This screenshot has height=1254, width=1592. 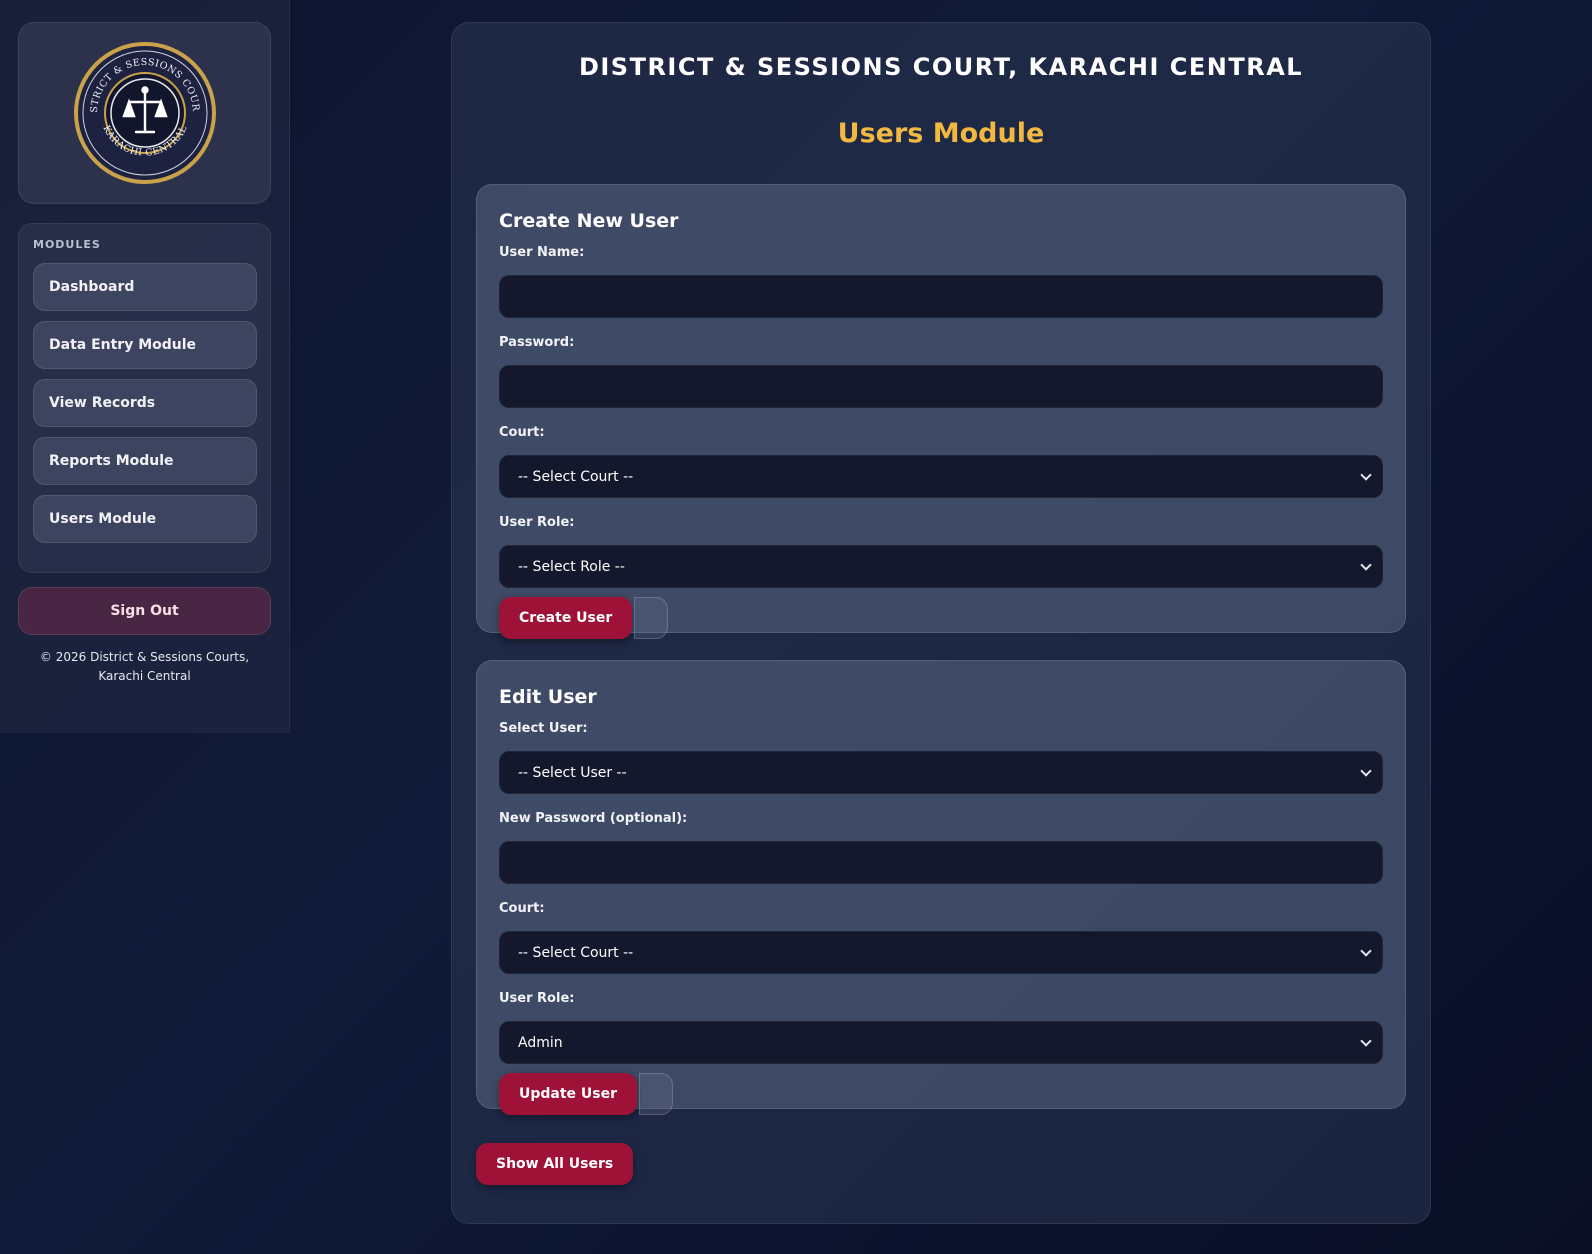 What do you see at coordinates (572, 773) in the screenshot?
I see `select-user-value: -- Select User --` at bounding box center [572, 773].